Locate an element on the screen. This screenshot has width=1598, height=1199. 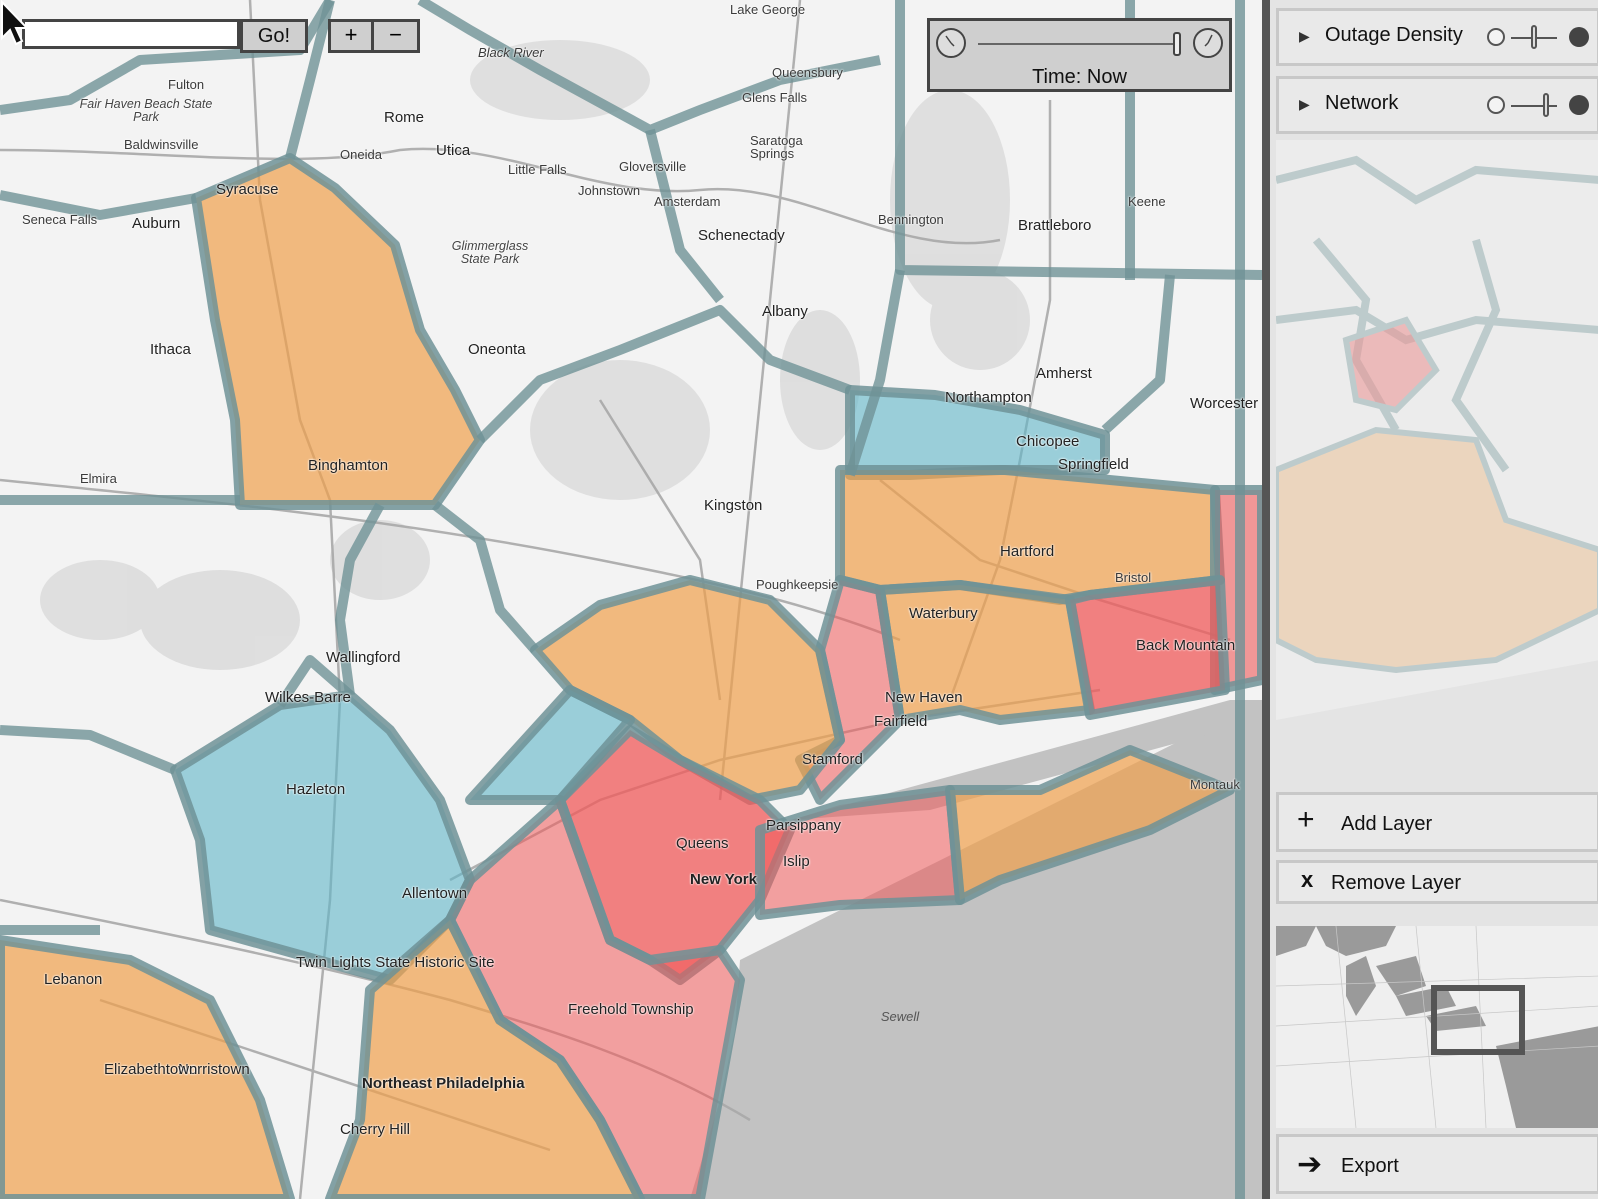
place-label: Twin Lights State Historic Site is located at coordinates (395, 962).